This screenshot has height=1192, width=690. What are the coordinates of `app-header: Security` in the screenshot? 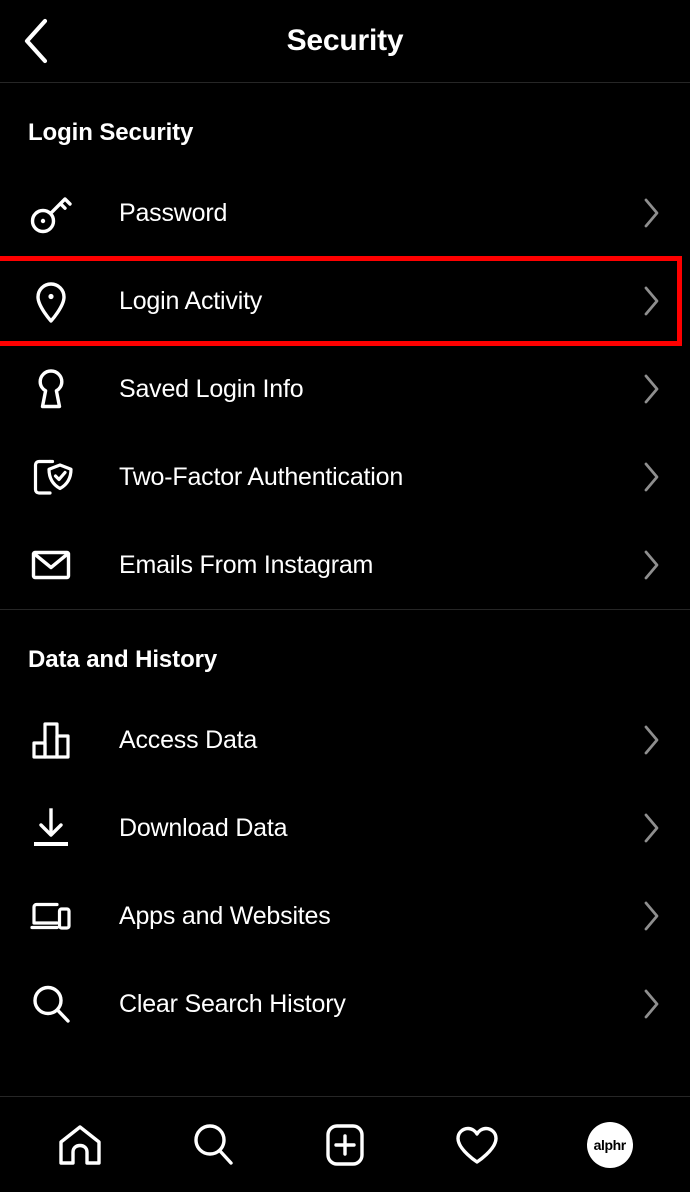 It's located at (345, 41).